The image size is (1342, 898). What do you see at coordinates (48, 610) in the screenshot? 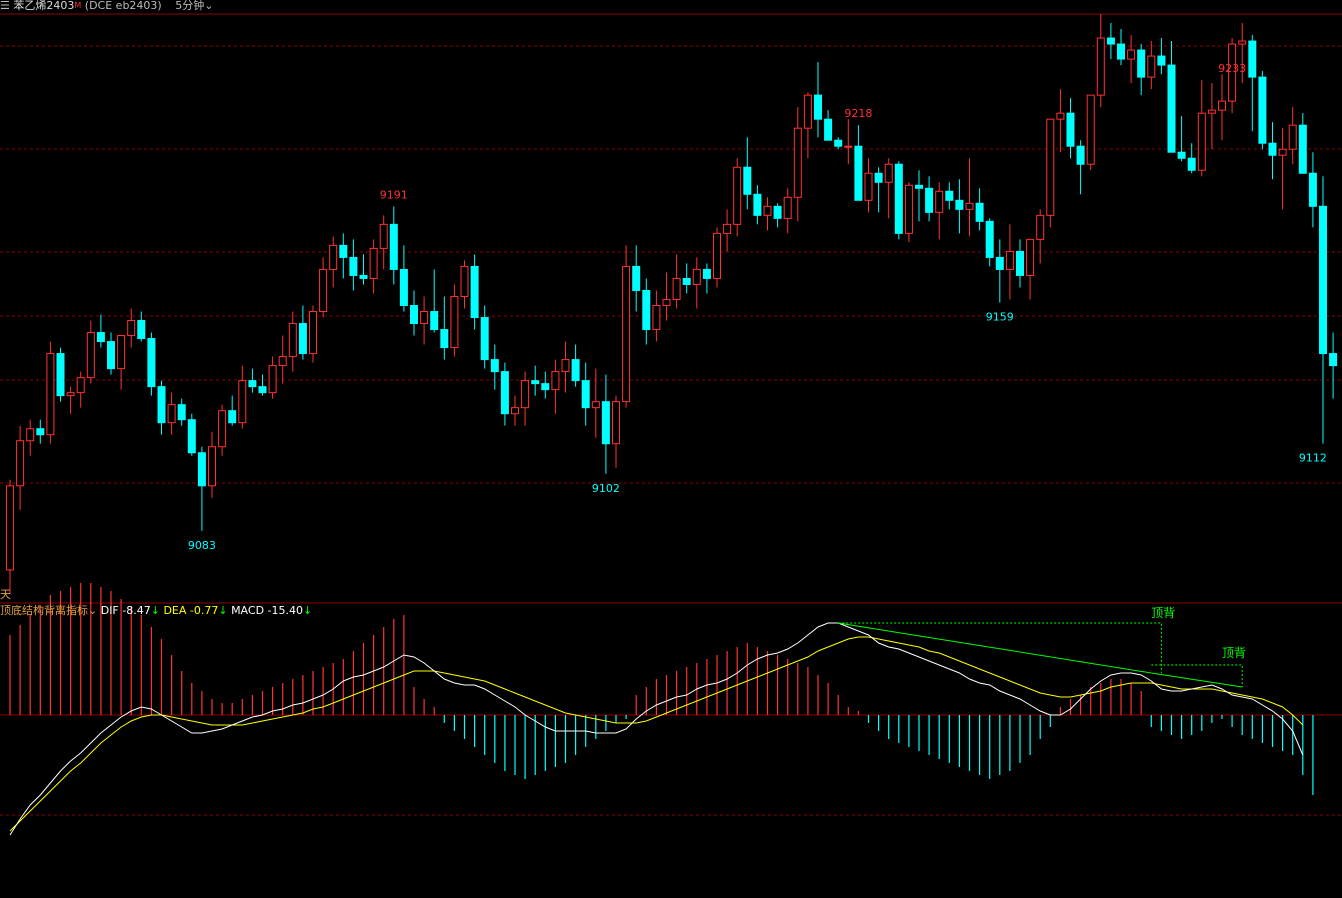
I see `indicator-selector: 顶底结构背离指标⌄` at bounding box center [48, 610].